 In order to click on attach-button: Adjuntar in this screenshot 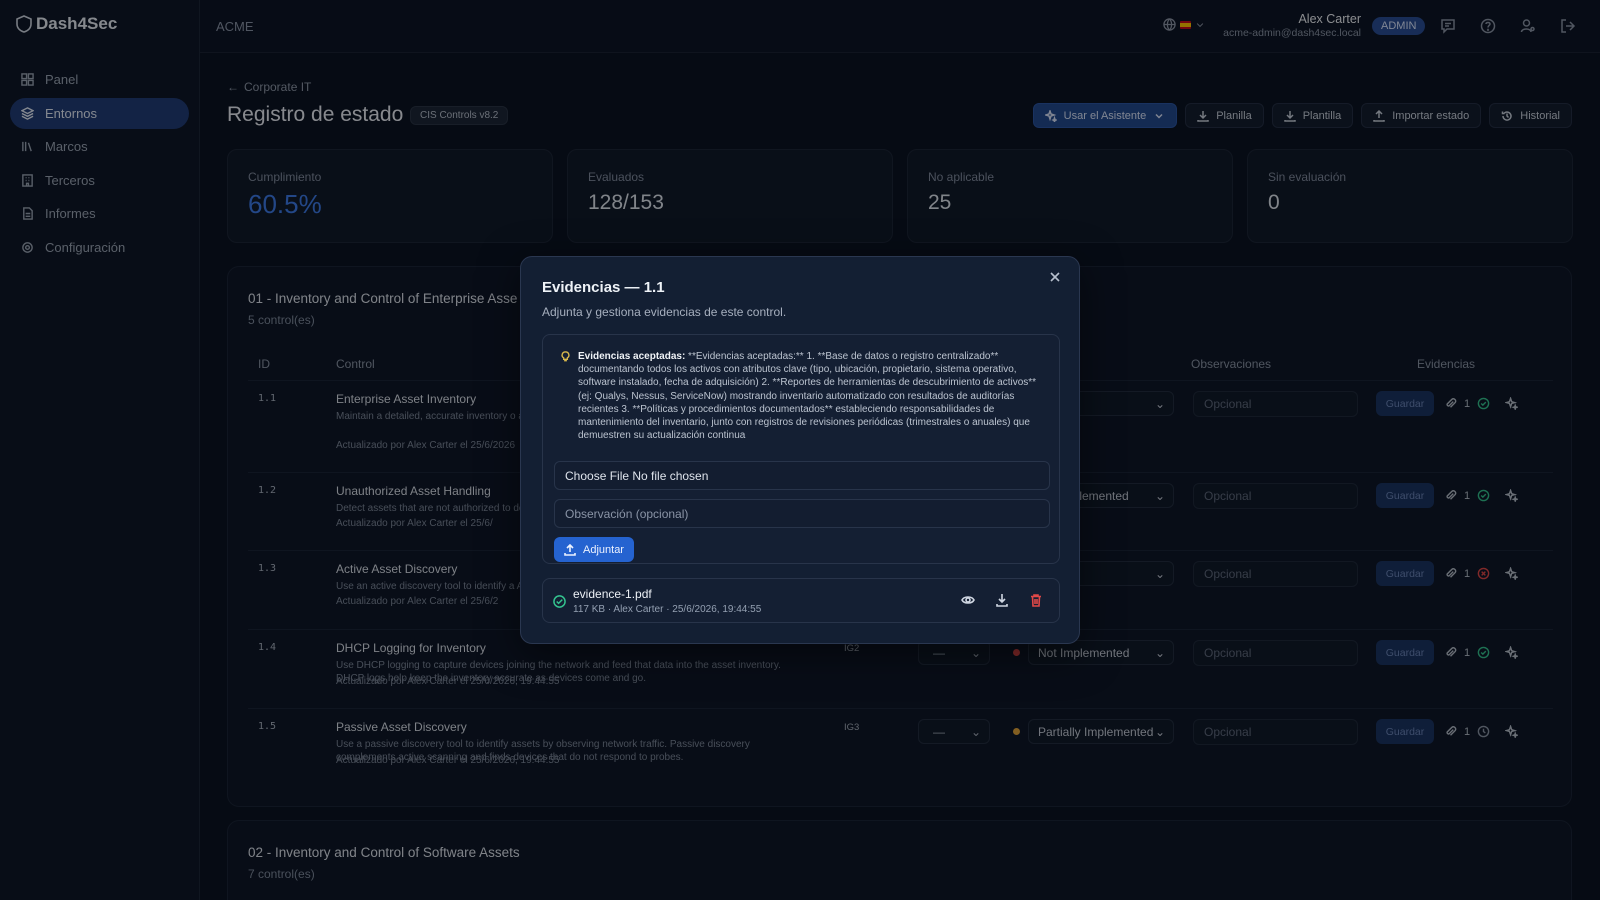, I will do `click(594, 549)`.